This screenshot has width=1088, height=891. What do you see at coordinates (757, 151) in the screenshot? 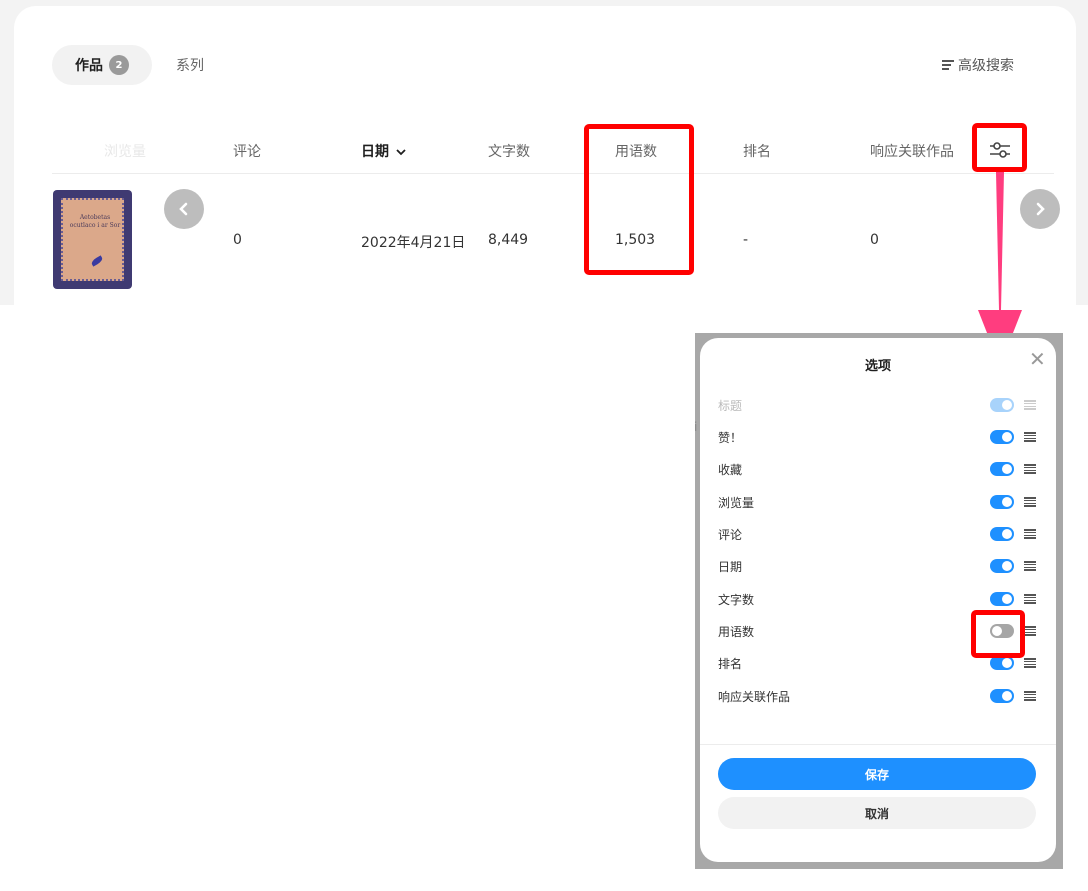
I see `column-header-rank: 排名` at bounding box center [757, 151].